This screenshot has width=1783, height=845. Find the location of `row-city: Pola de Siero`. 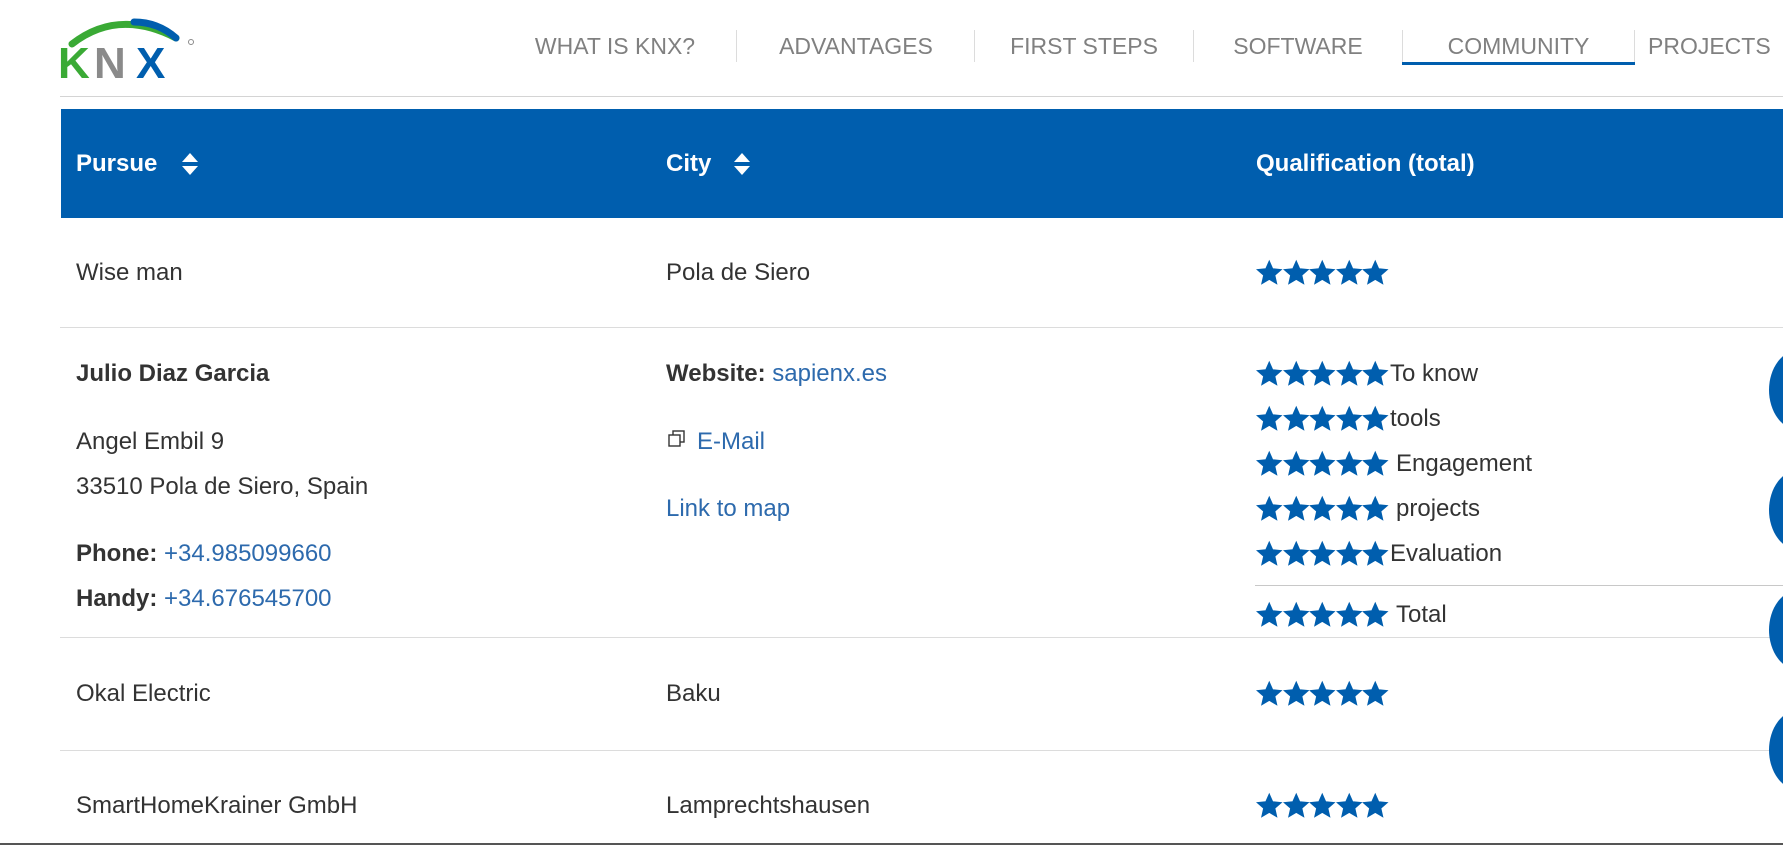

row-city: Pola de Siero is located at coordinates (738, 272).